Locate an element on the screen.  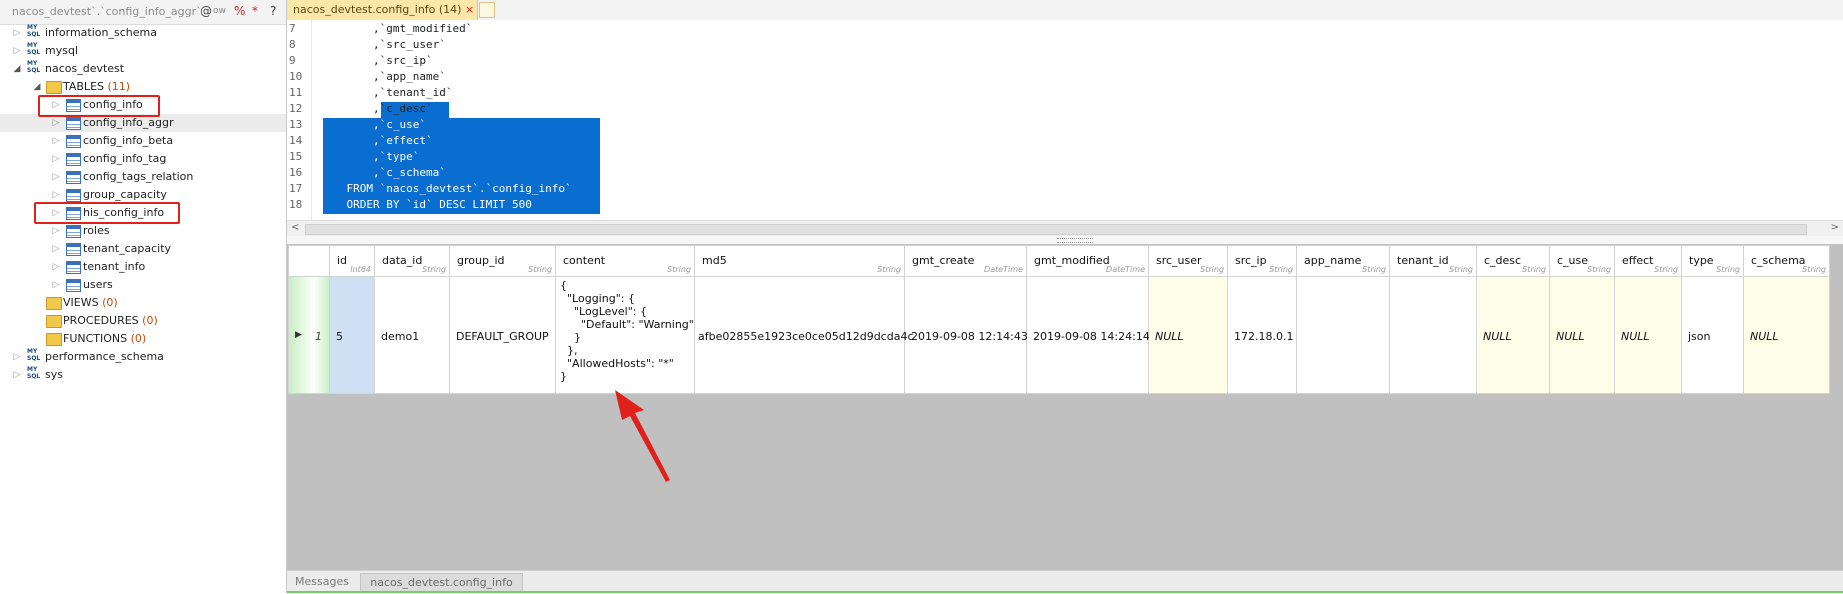
cell-value: afbe02855e1923ce0ce05d12d9dcda4c is located at coordinates (806, 336).